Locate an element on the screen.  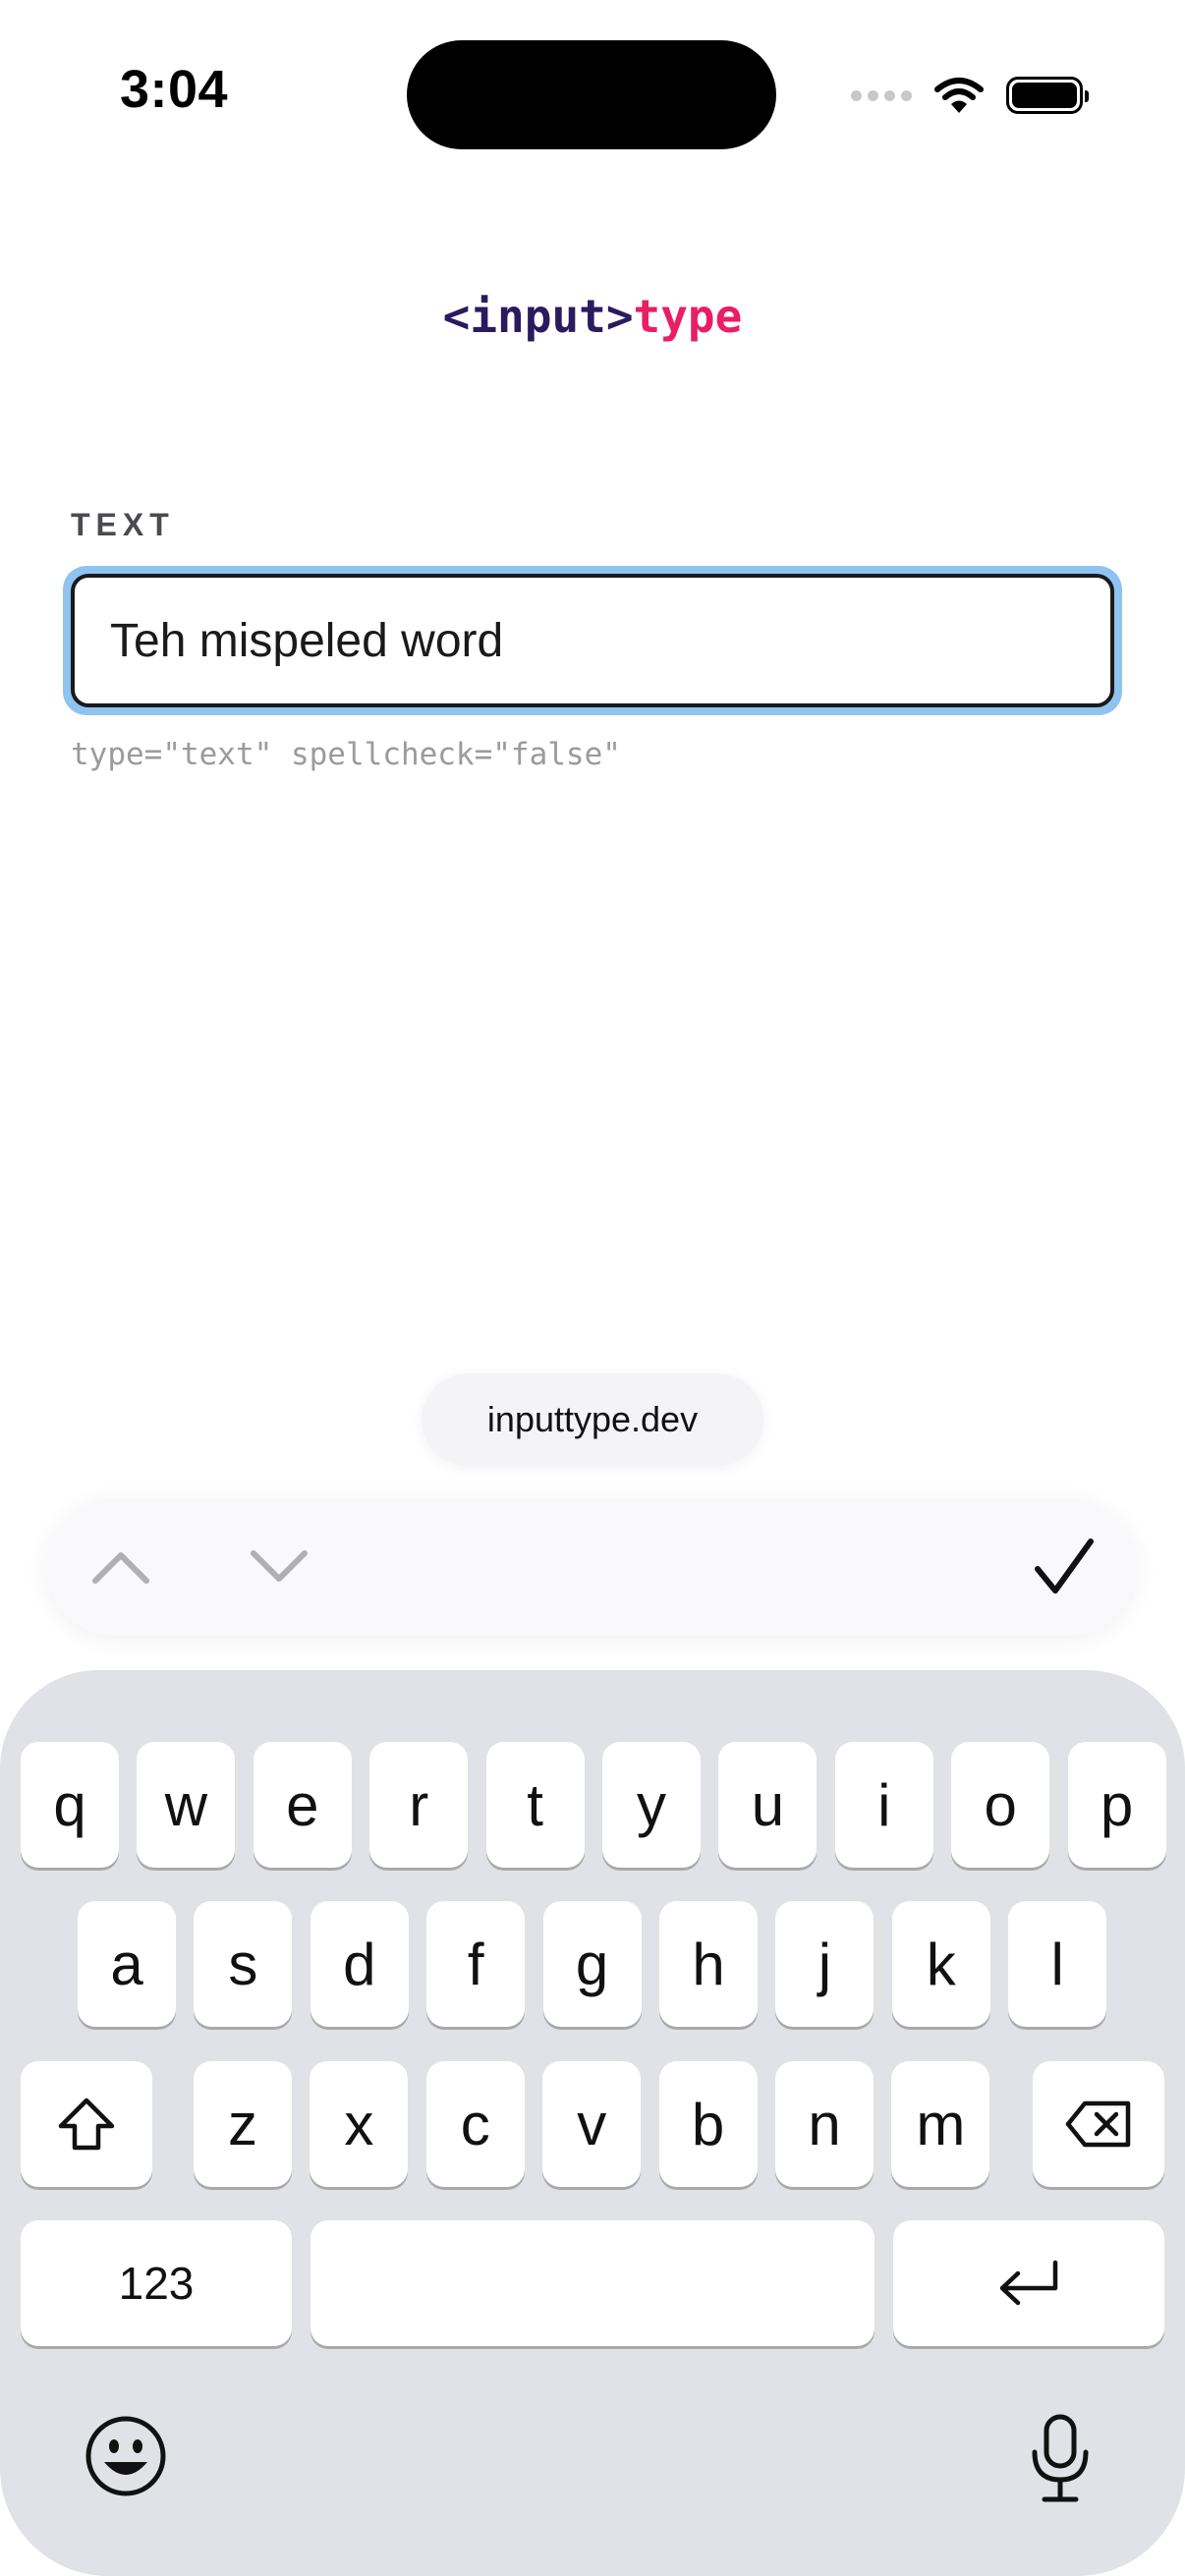
emoji-button is located at coordinates (126, 2456).